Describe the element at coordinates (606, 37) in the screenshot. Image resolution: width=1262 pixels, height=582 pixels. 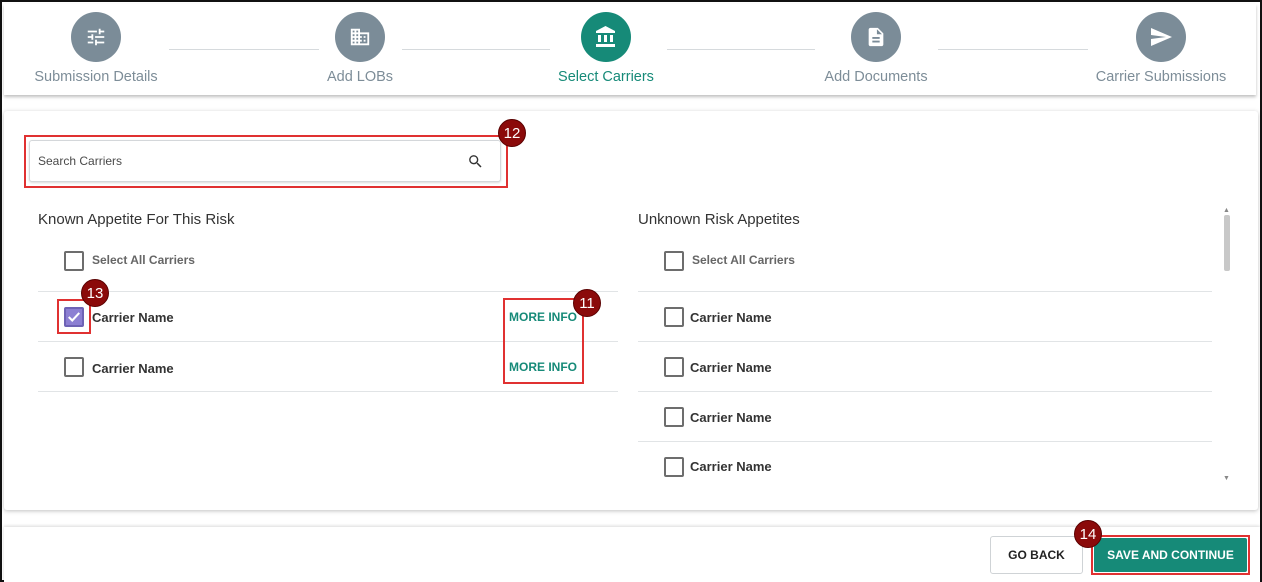
I see `bank-icon` at that location.